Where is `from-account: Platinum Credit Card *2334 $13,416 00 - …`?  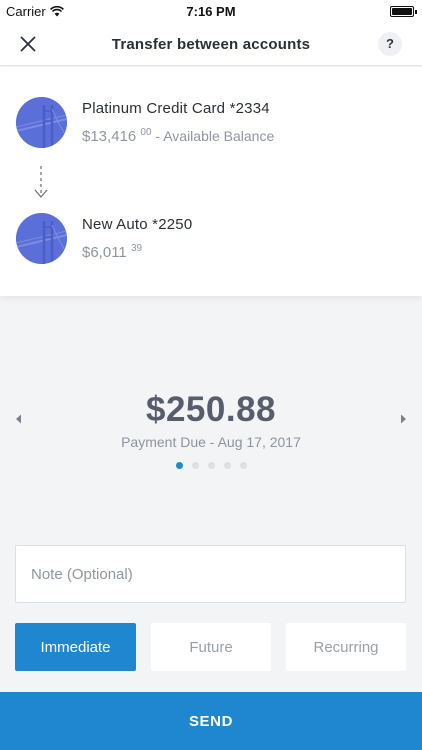
from-account: Platinum Credit Card *2334 $13,416 00 - … is located at coordinates (145, 122).